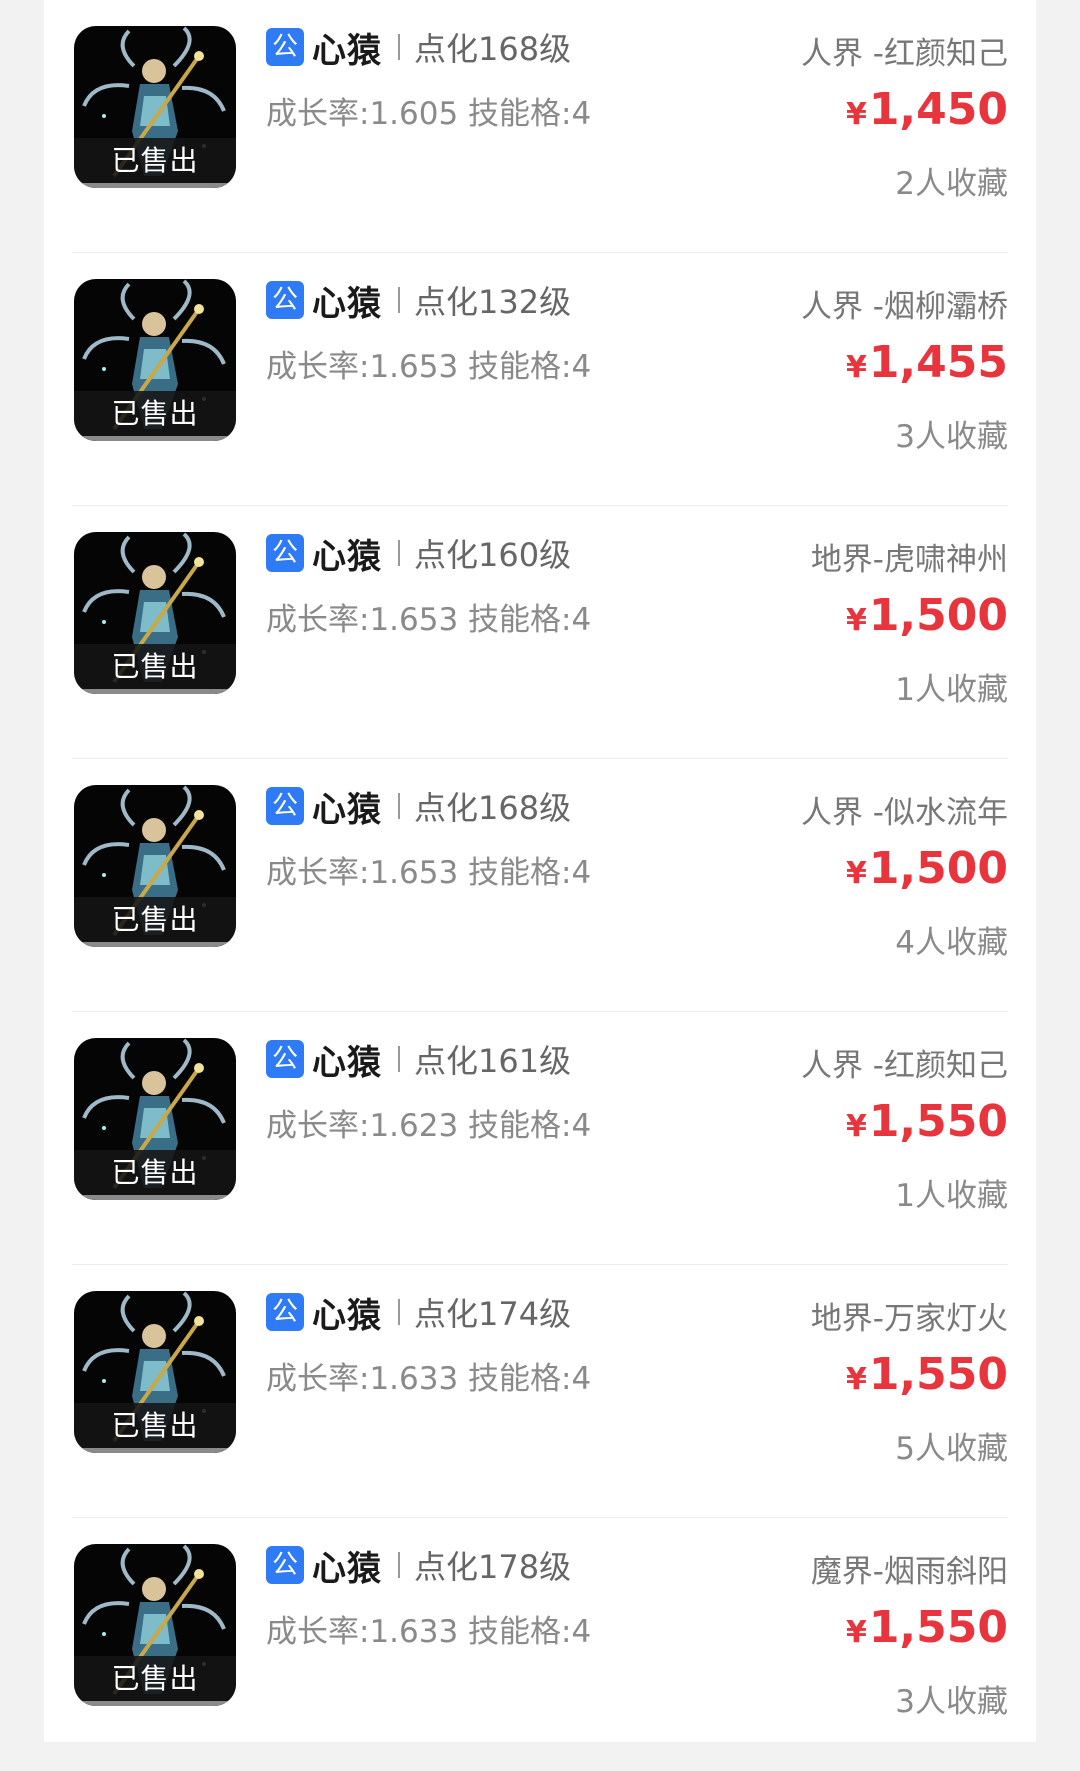 The image size is (1080, 1771). I want to click on server-name: 地界-虎啸神州, so click(909, 560).